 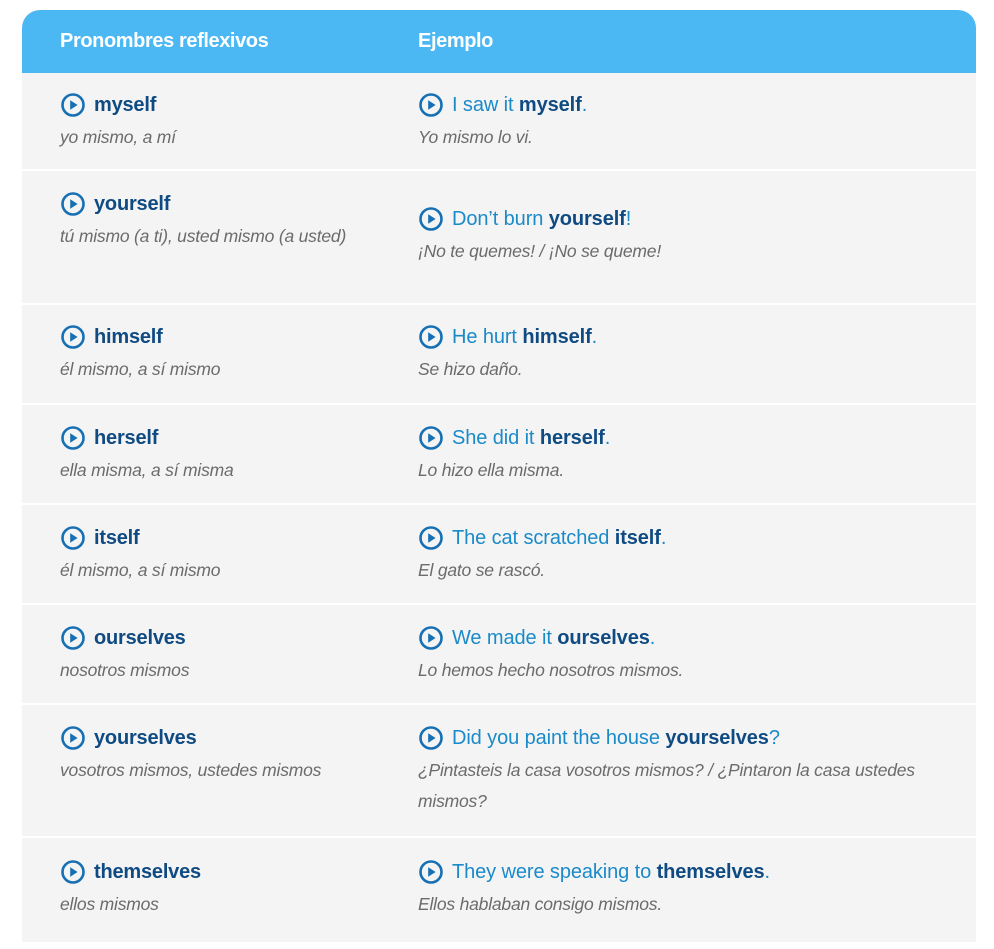 I want to click on pronoun-word: ourselves, so click(x=140, y=637).